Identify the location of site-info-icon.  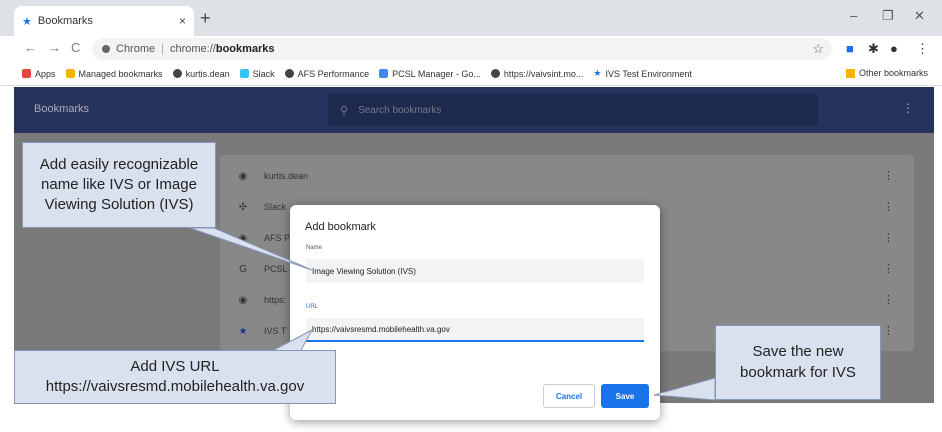
(106, 49).